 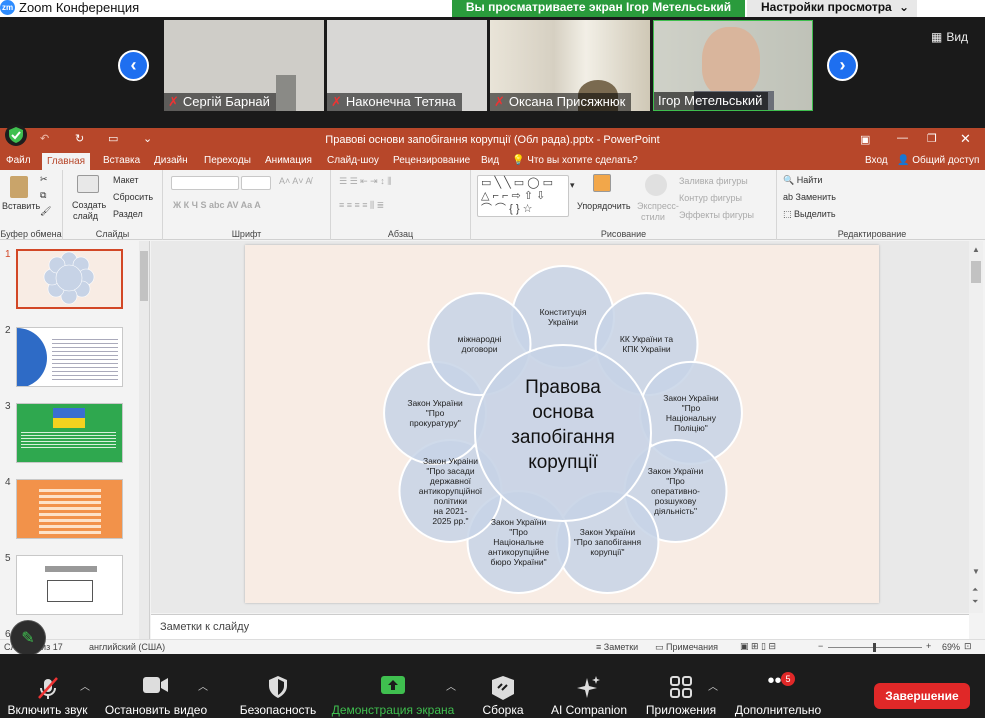 What do you see at coordinates (976, 249) in the screenshot?
I see `scroll-up-icon: ▲` at bounding box center [976, 249].